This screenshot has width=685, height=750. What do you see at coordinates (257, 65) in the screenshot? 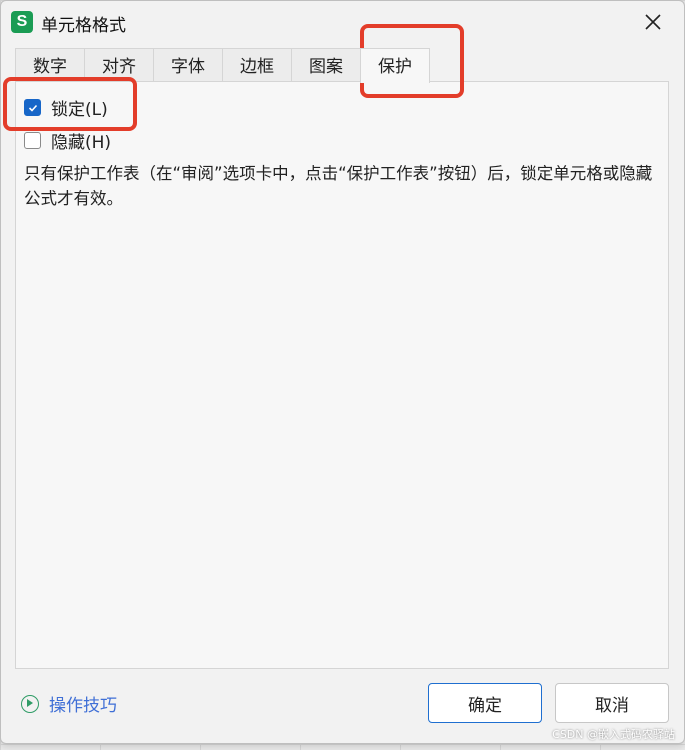
I see `tab-border: 边框` at bounding box center [257, 65].